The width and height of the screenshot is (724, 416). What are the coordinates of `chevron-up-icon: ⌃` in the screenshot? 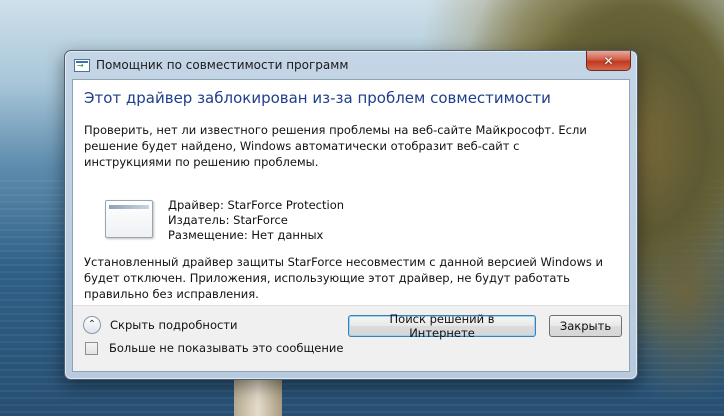 It's located at (92, 325).